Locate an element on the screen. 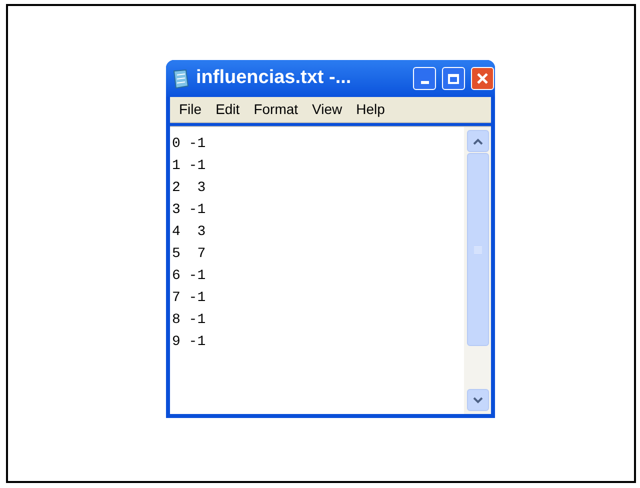 This screenshot has height=488, width=640. text-line: 8 -1 is located at coordinates (189, 320).